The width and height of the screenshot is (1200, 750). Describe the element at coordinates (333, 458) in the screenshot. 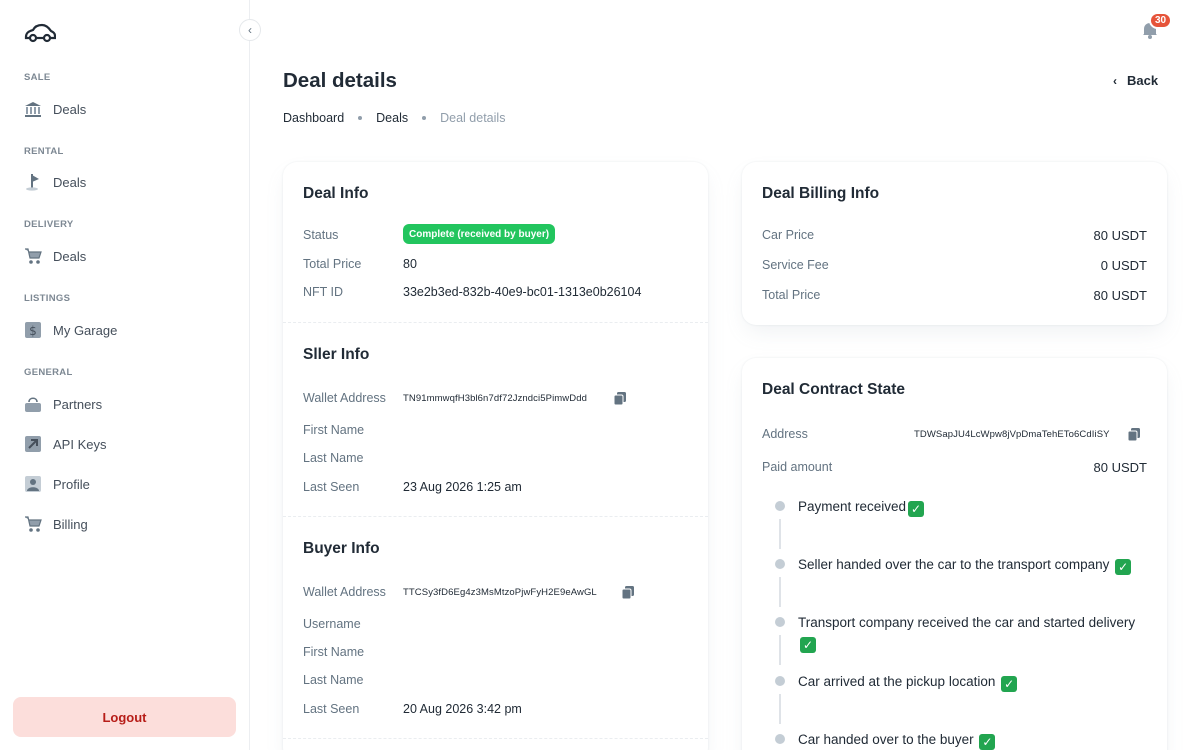

I see `seller-last-name-label: Last Name` at that location.